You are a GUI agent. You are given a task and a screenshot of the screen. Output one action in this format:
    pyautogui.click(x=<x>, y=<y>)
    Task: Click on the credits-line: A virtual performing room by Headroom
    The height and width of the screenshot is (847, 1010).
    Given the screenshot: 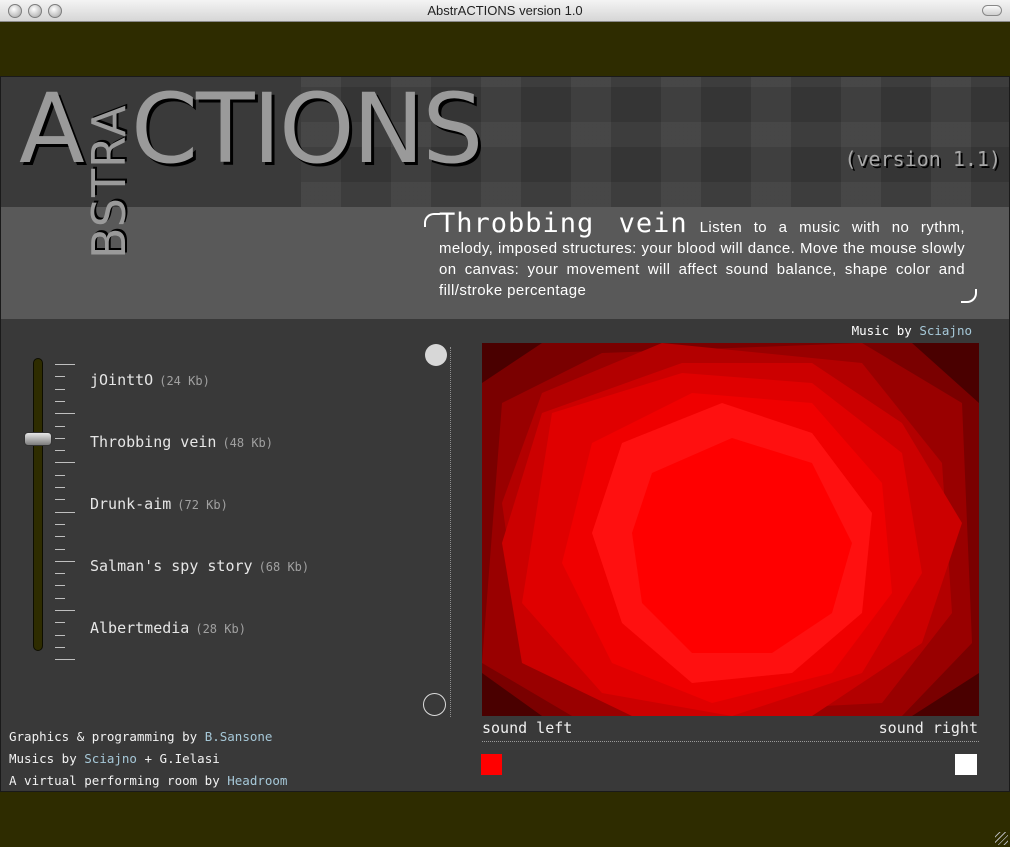 What is the action you would take?
    pyautogui.click(x=148, y=780)
    